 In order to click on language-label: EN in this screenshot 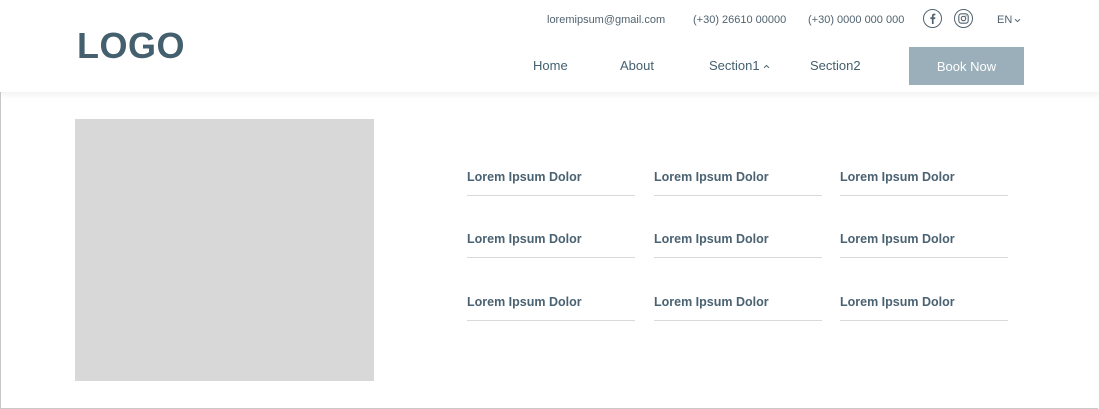, I will do `click(1005, 20)`.